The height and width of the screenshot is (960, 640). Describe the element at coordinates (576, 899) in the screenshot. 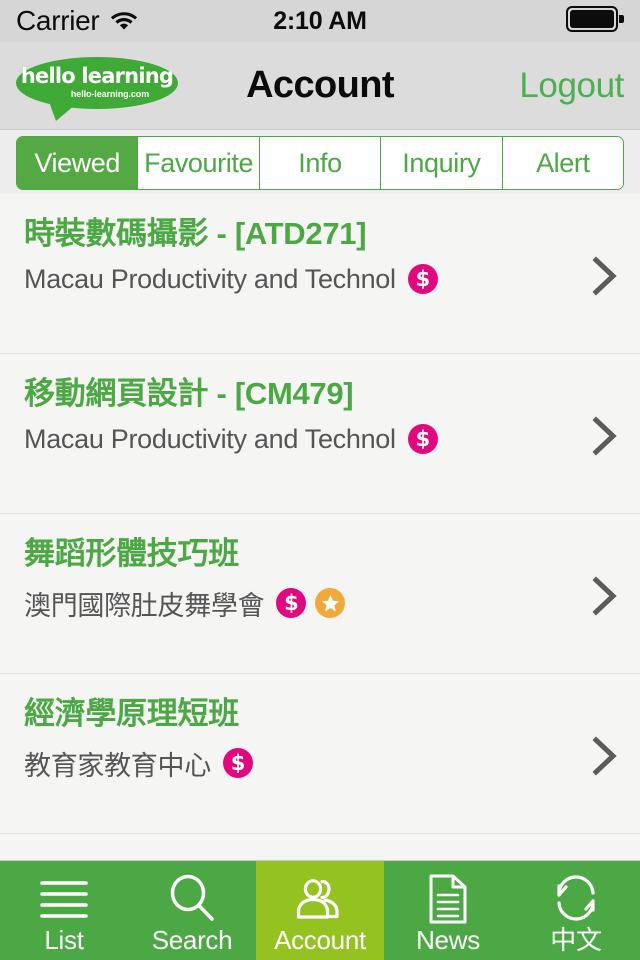

I see `language-swap-icon` at that location.